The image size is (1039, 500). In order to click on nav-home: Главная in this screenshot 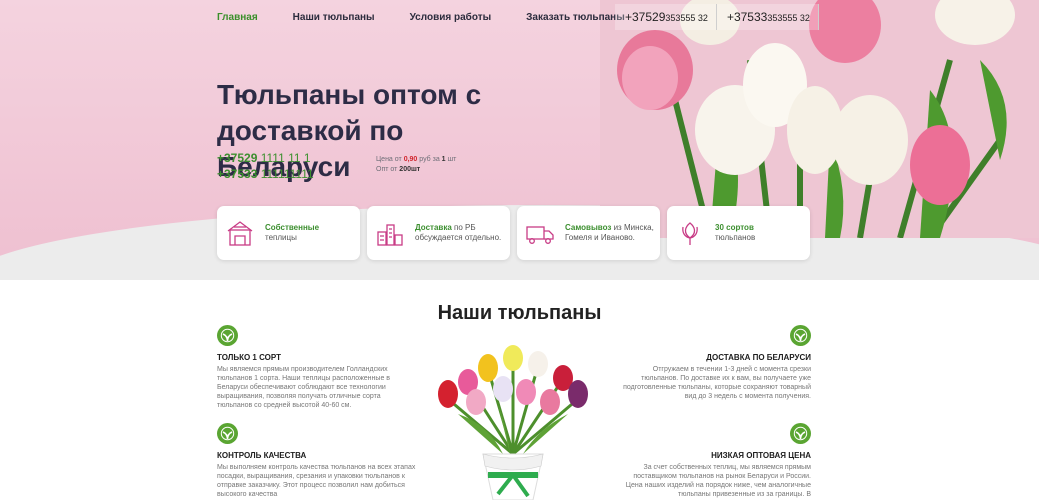, I will do `click(237, 17)`.